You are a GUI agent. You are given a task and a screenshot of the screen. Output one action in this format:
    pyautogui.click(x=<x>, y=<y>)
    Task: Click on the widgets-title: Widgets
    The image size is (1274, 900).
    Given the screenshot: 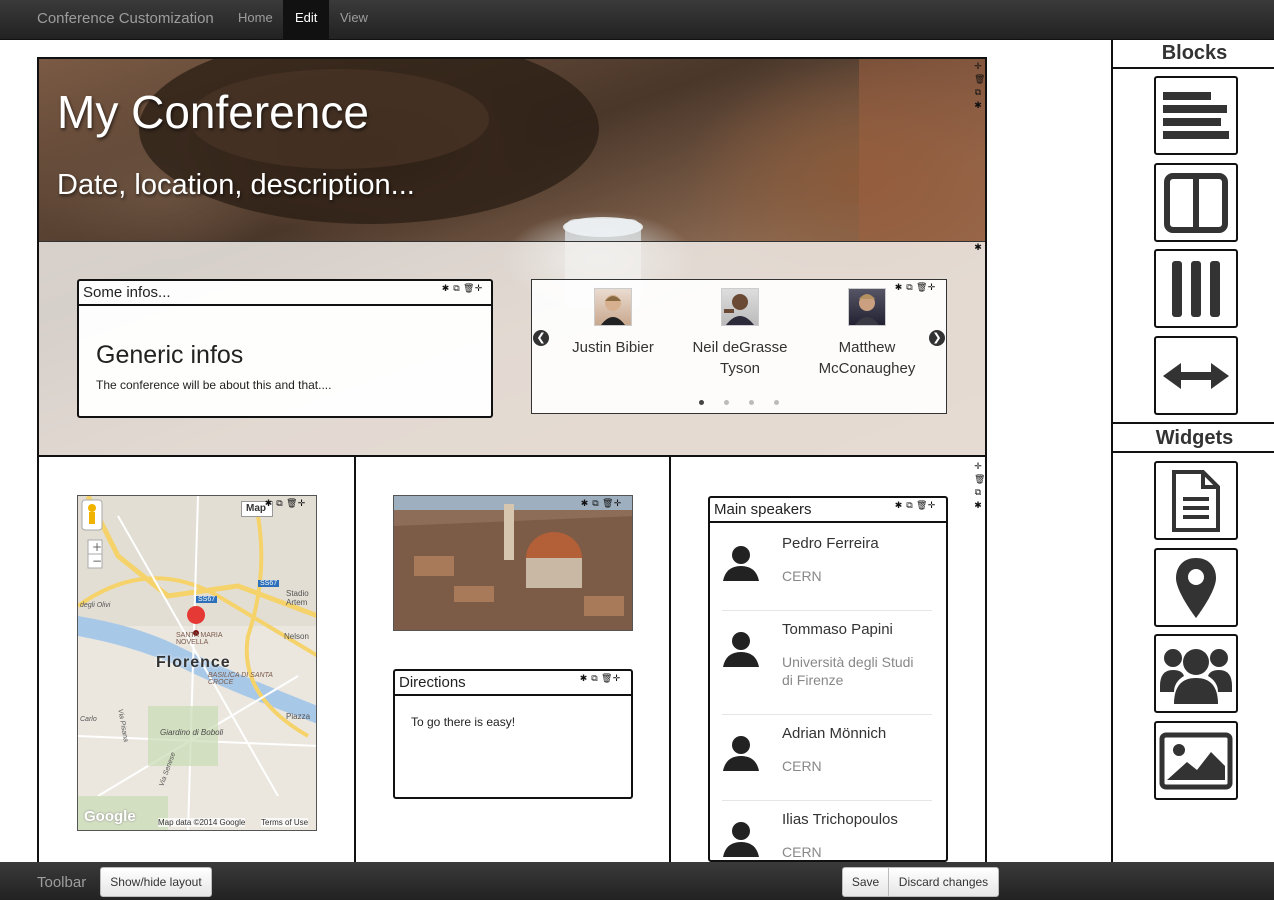 What is the action you would take?
    pyautogui.click(x=1194, y=438)
    